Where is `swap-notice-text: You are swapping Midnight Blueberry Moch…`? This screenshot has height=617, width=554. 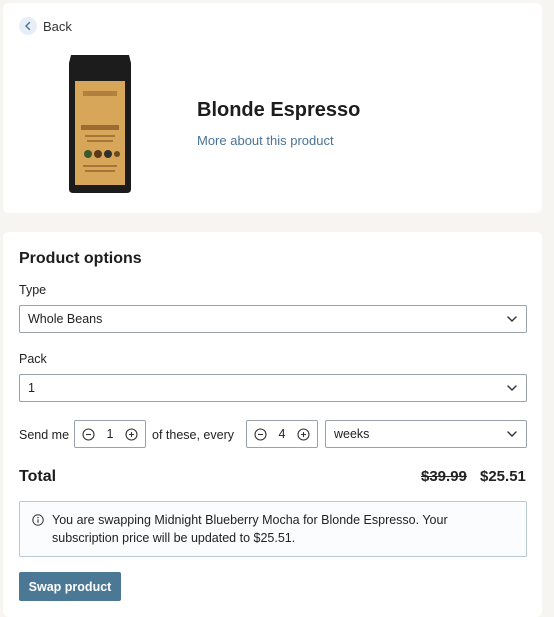 swap-notice-text: You are swapping Midnight Blueberry Moch… is located at coordinates (250, 529).